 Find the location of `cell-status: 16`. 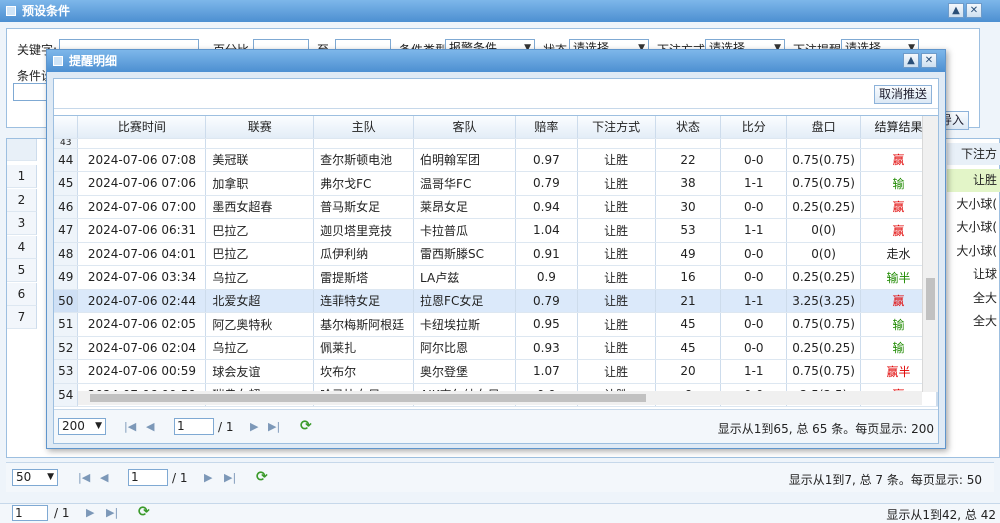

cell-status: 16 is located at coordinates (688, 277).